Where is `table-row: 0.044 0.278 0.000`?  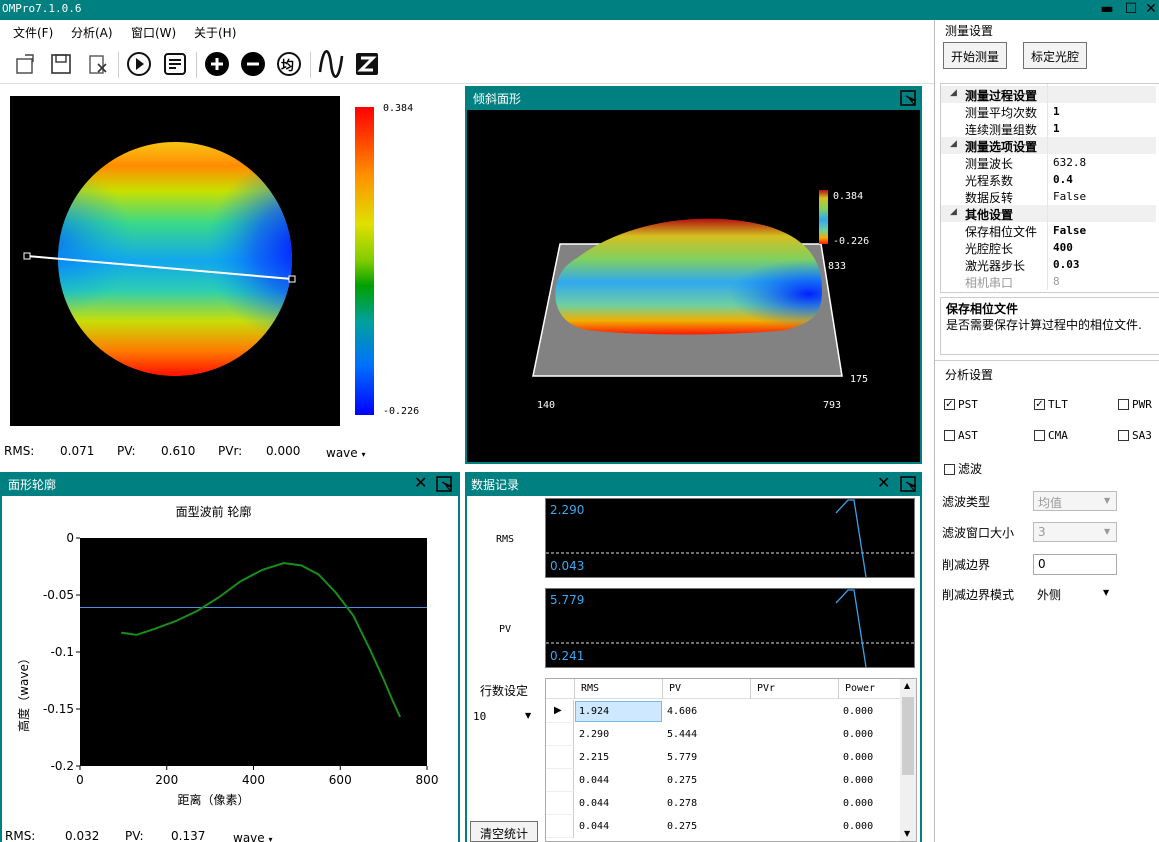 table-row: 0.044 0.278 0.000 is located at coordinates (723, 803).